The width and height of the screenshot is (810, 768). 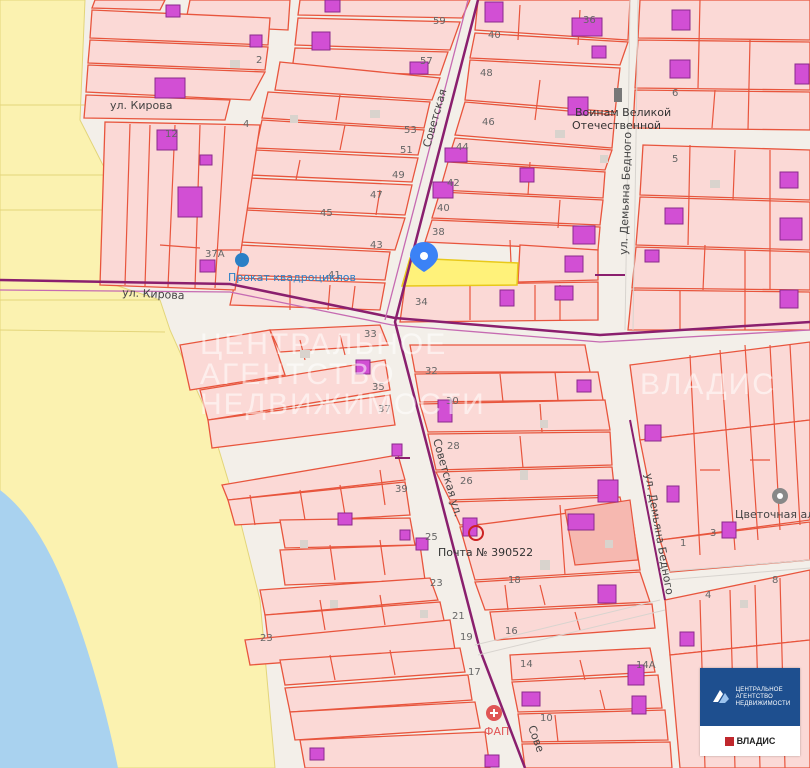 What do you see at coordinates (466, 637) in the screenshot?
I see `house-number: 19` at bounding box center [466, 637].